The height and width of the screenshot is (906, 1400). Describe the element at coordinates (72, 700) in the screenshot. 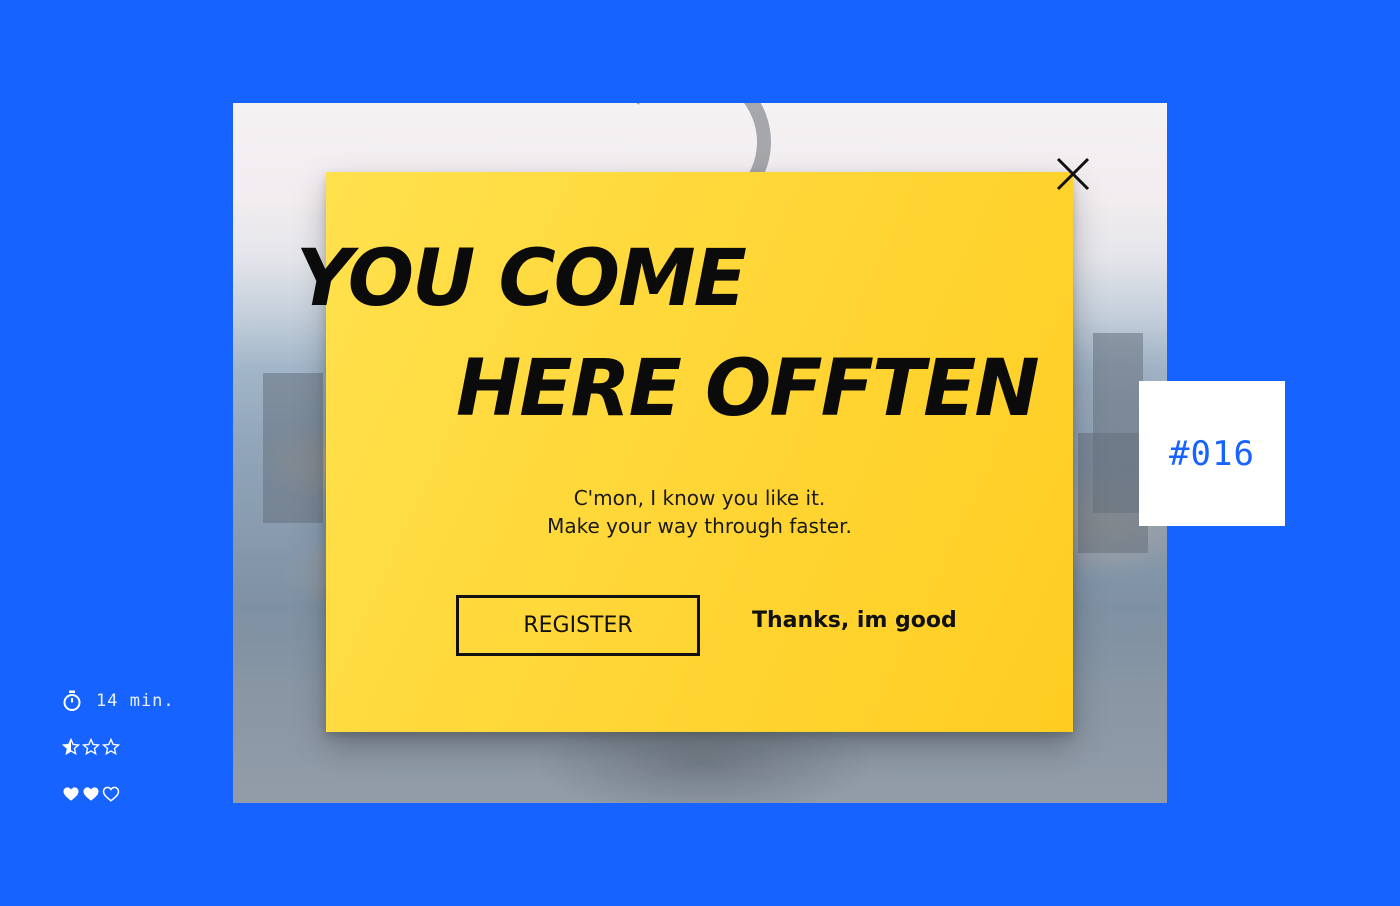

I see `stopwatch-icon` at that location.